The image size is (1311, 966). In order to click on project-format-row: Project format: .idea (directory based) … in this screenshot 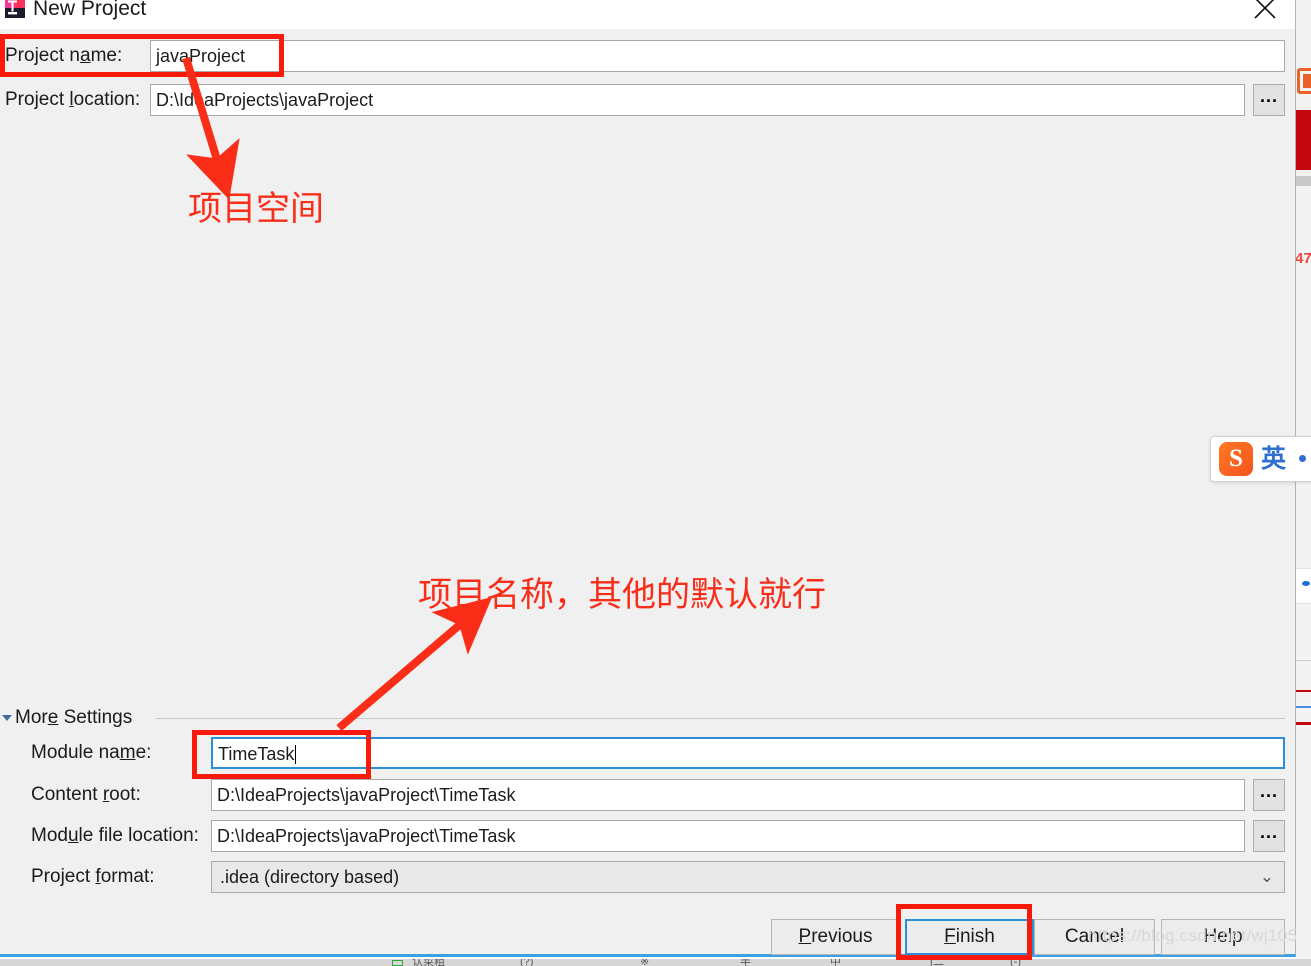, I will do `click(645, 877)`.